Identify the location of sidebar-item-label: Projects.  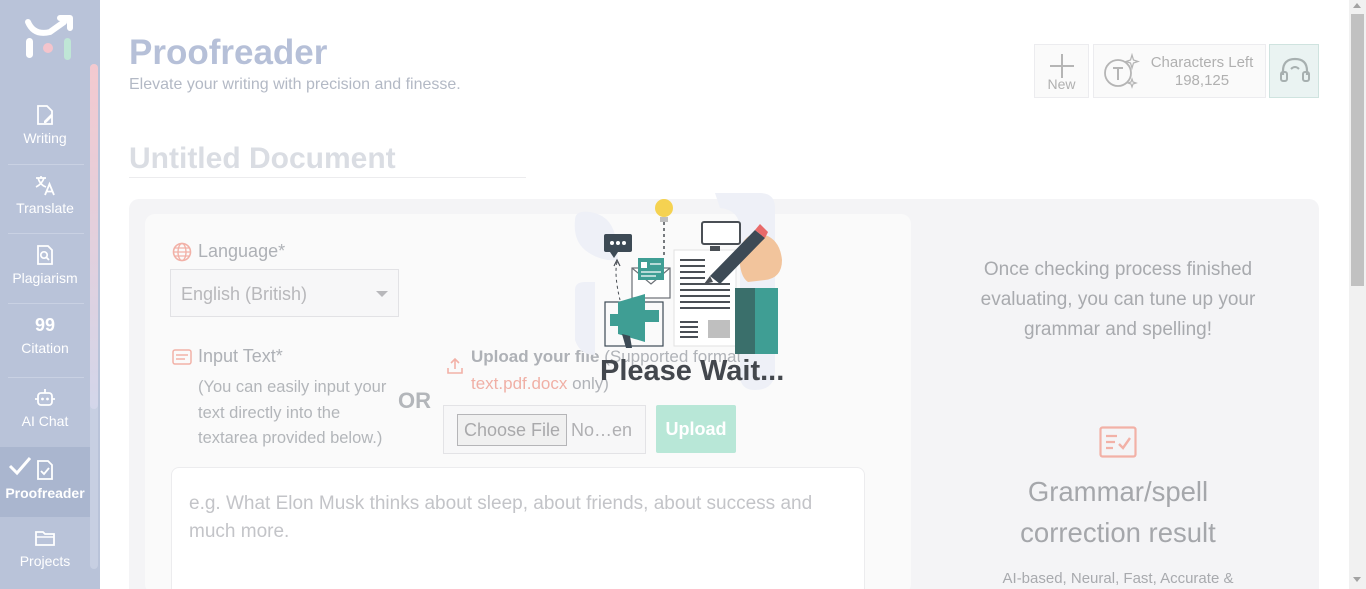
(45, 561).